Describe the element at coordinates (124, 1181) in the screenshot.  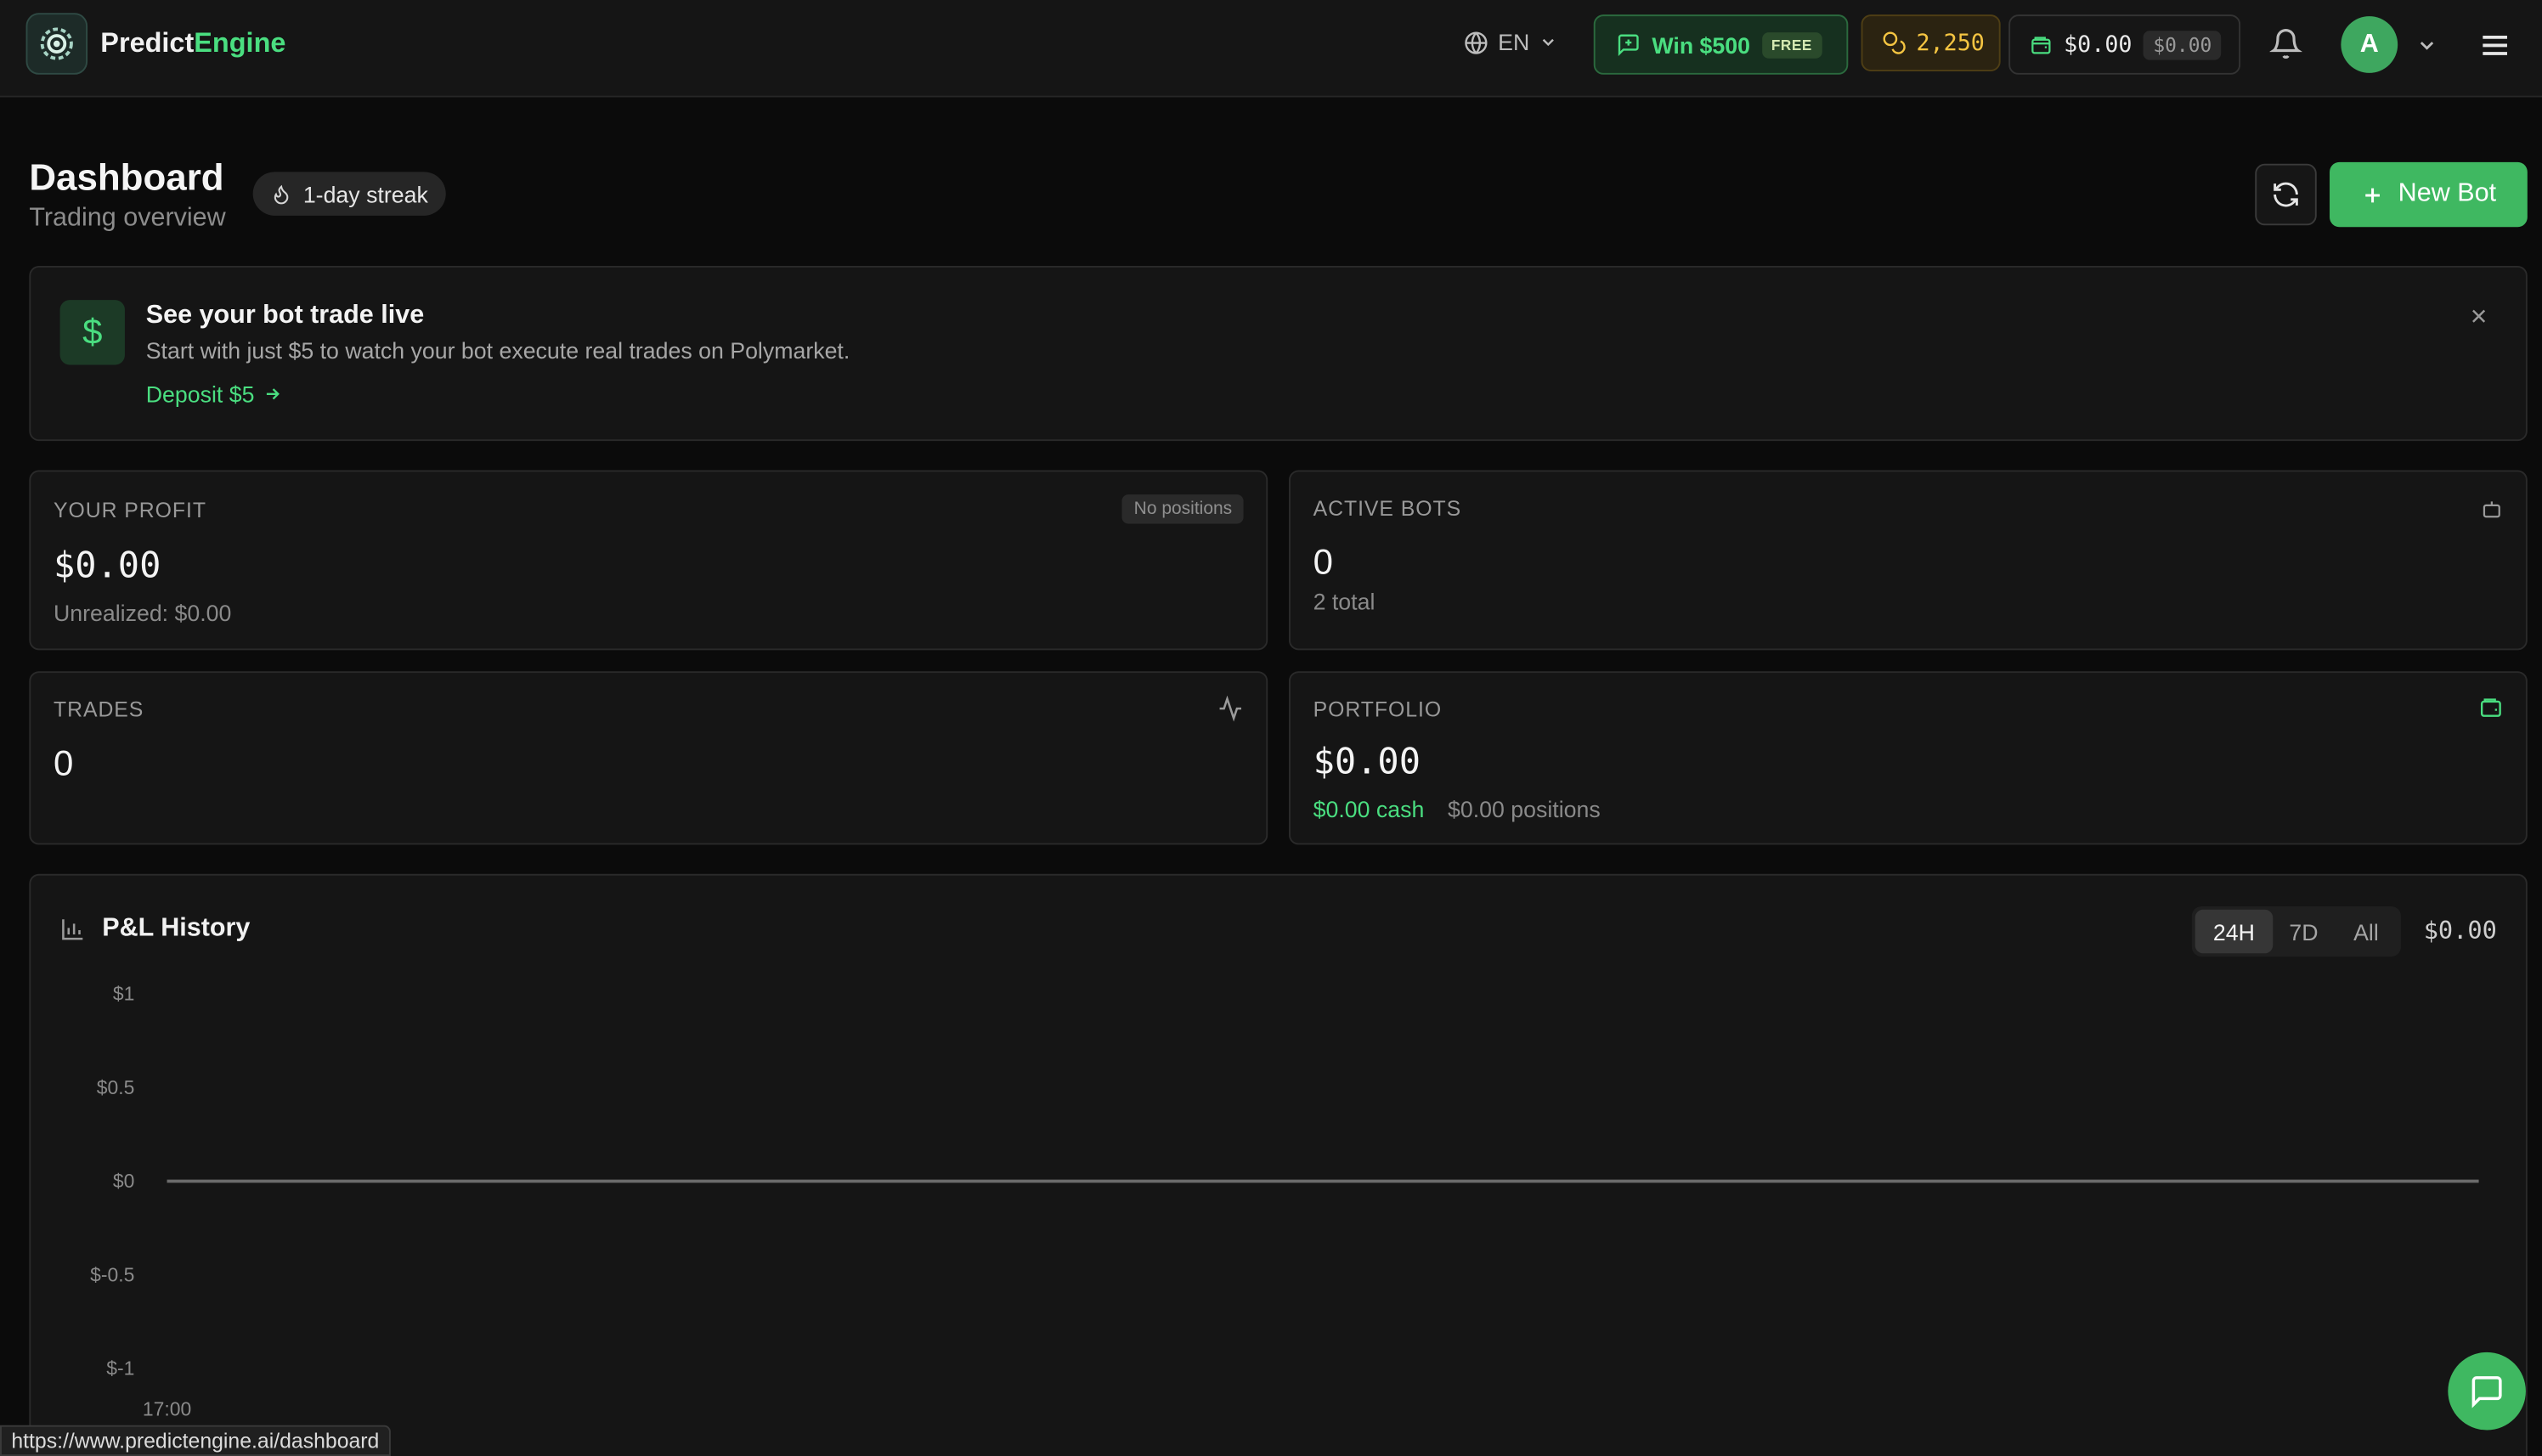
I see `y-tick-label: $0` at that location.